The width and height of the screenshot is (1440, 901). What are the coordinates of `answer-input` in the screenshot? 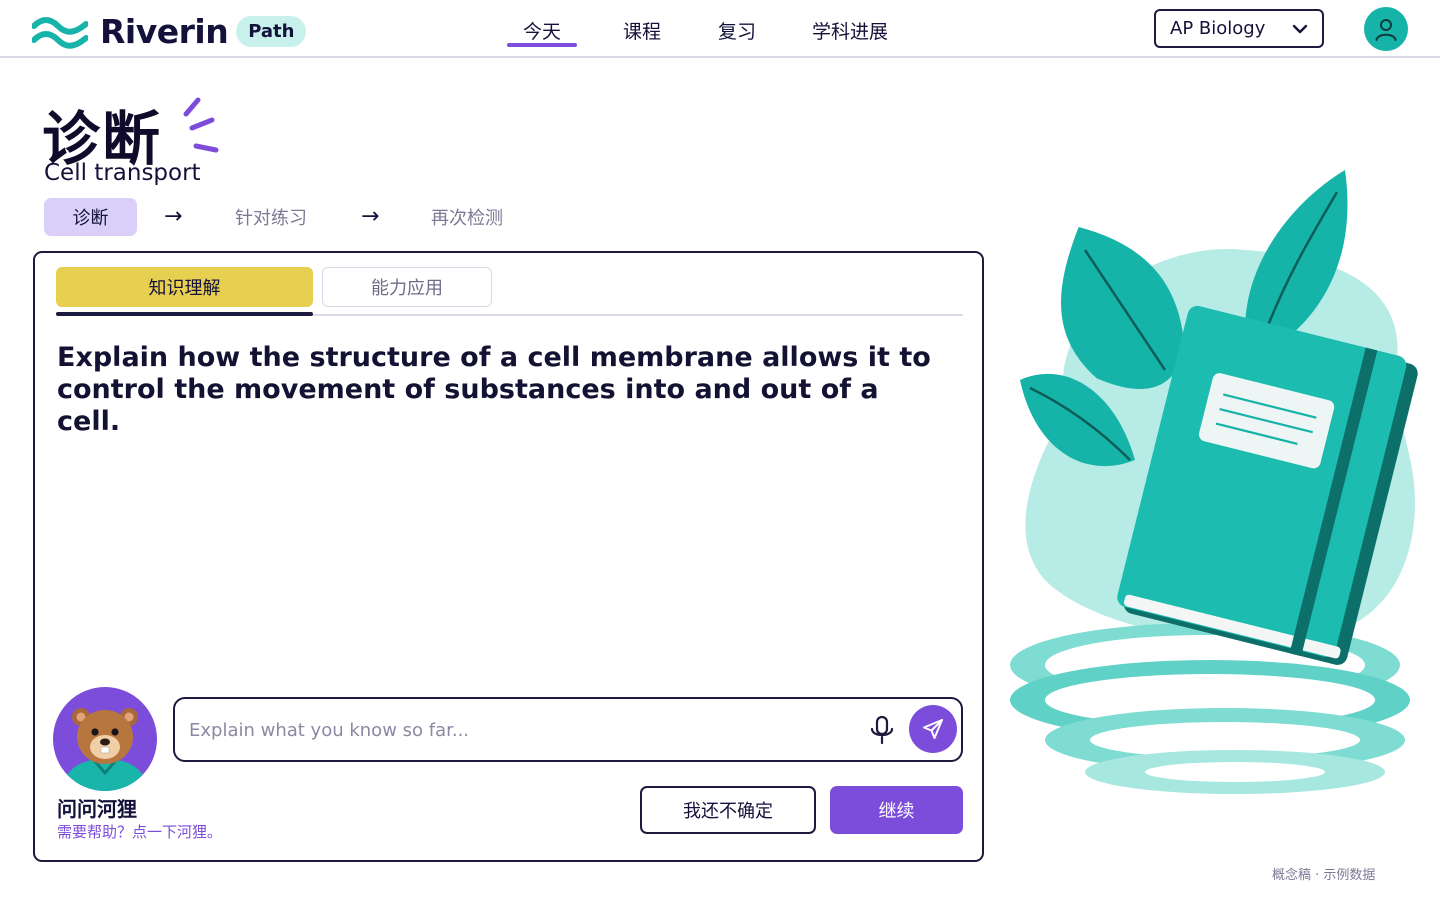 It's located at (519, 730).